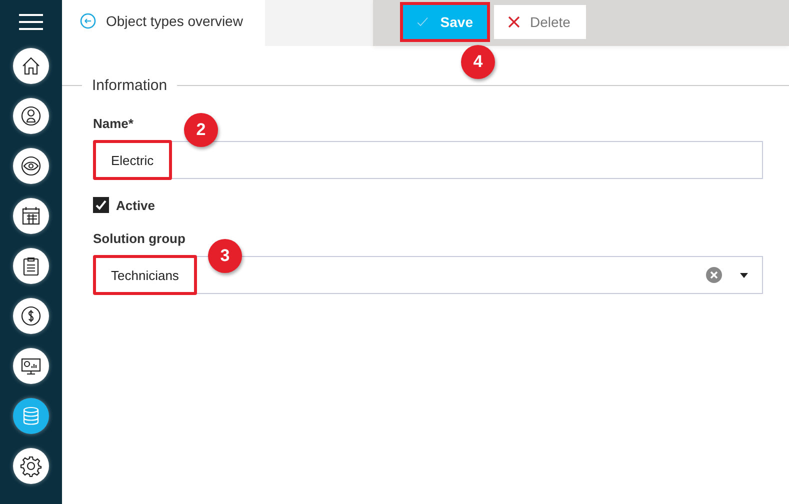 The width and height of the screenshot is (789, 504). Describe the element at coordinates (136, 205) in the screenshot. I see `checkbox-label: Active` at that location.